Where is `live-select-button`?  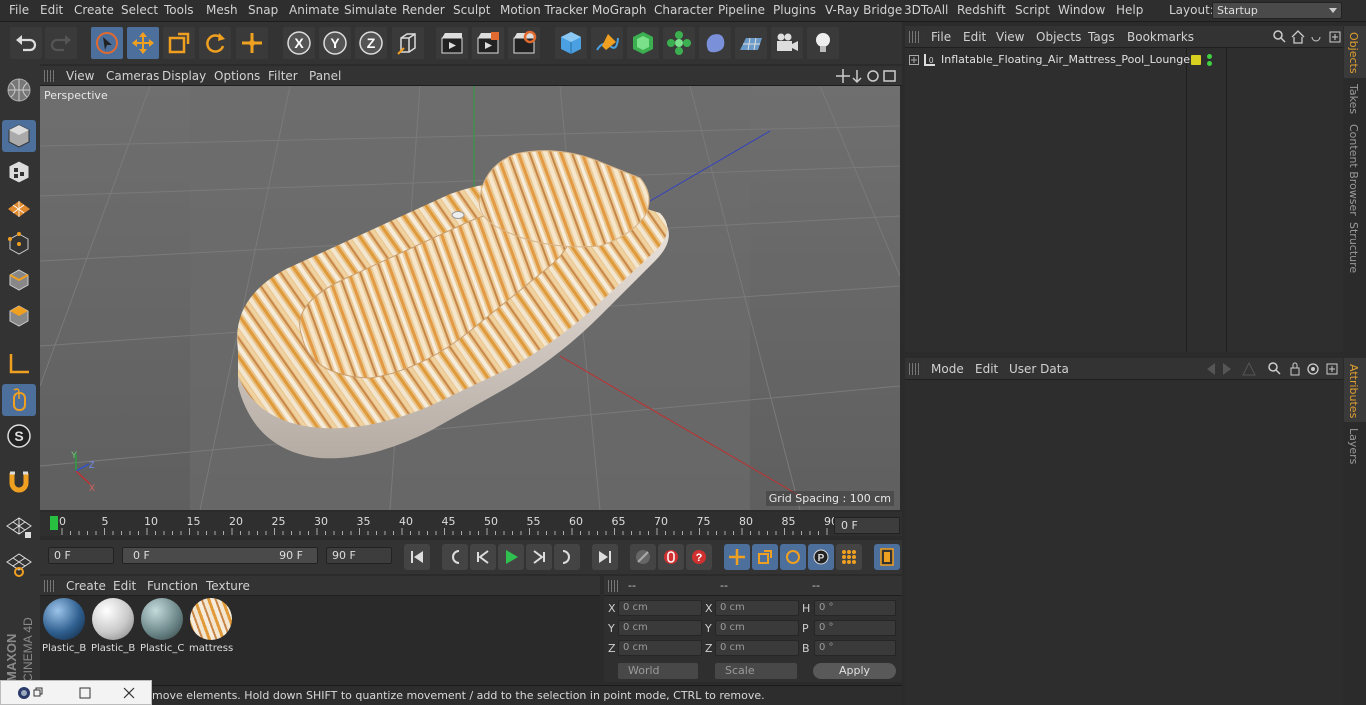 live-select-button is located at coordinates (252, 43).